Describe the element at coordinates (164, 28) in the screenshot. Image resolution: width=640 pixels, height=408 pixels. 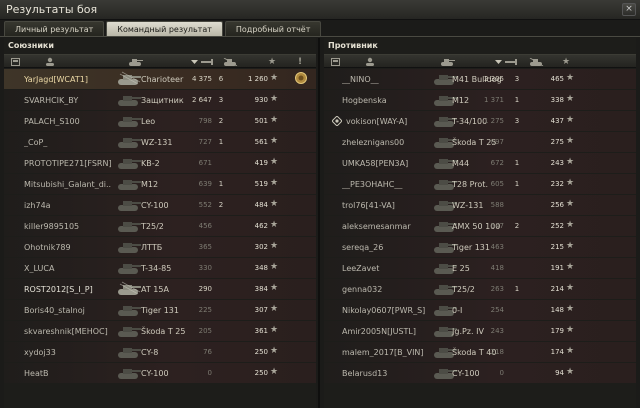
I see `tab-team-result: Командный результат` at that location.